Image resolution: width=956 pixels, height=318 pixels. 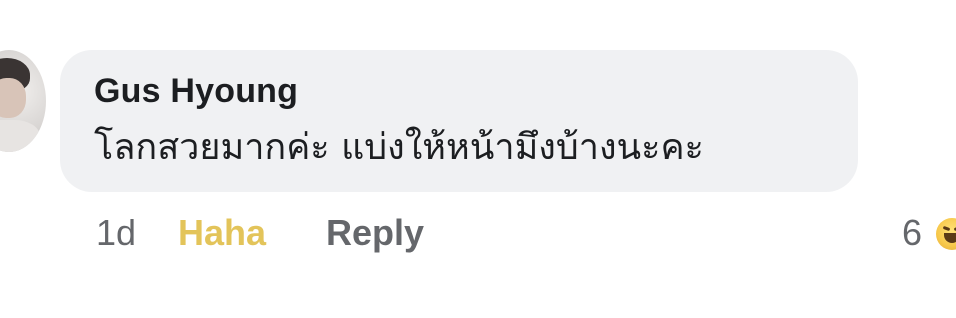 I want to click on reaction-count: 6, so click(x=912, y=233).